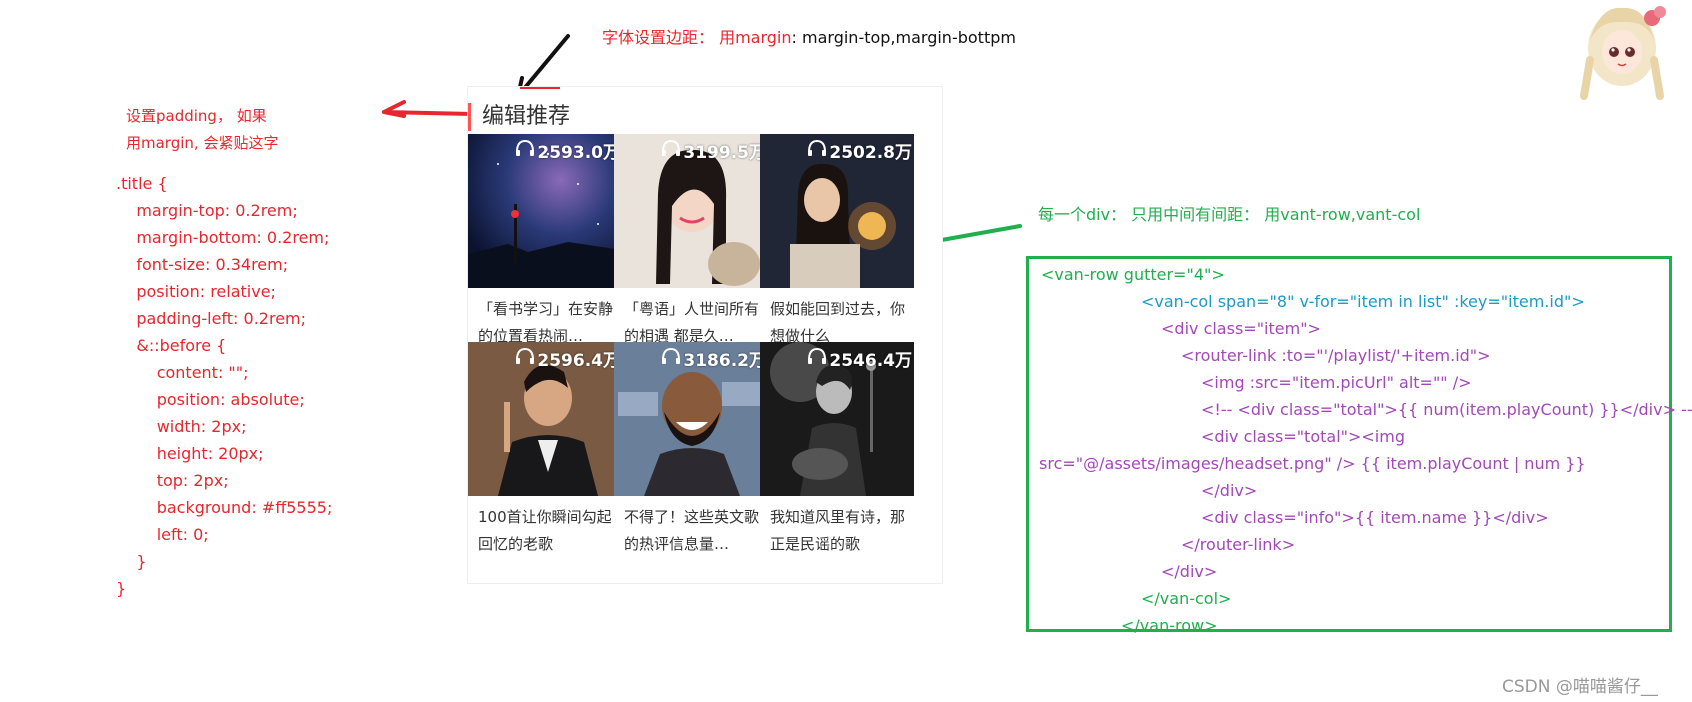 The width and height of the screenshot is (1692, 702). I want to click on playlist-cover-image: 2546.4万, so click(837, 419).